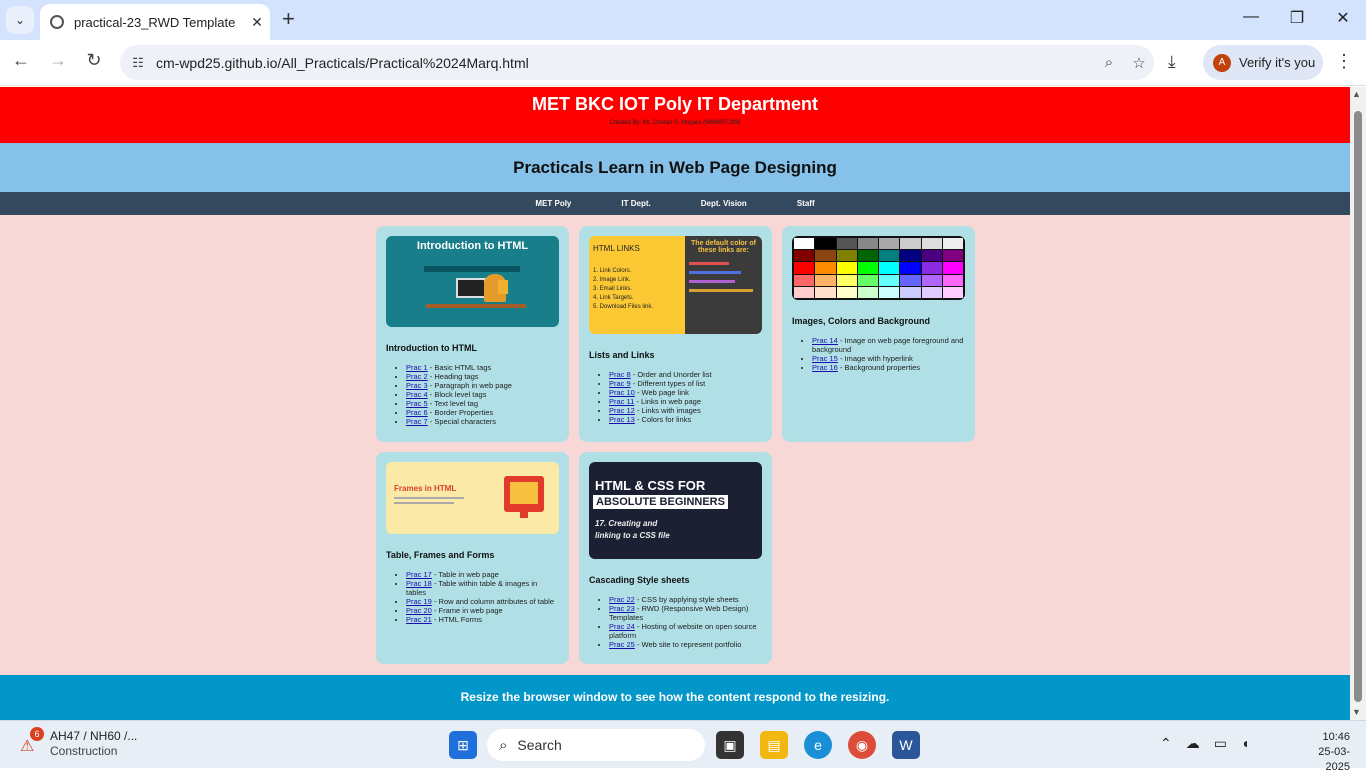 The height and width of the screenshot is (775, 1366). Describe the element at coordinates (94, 60) in the screenshot. I see `reload-button: ↻` at that location.